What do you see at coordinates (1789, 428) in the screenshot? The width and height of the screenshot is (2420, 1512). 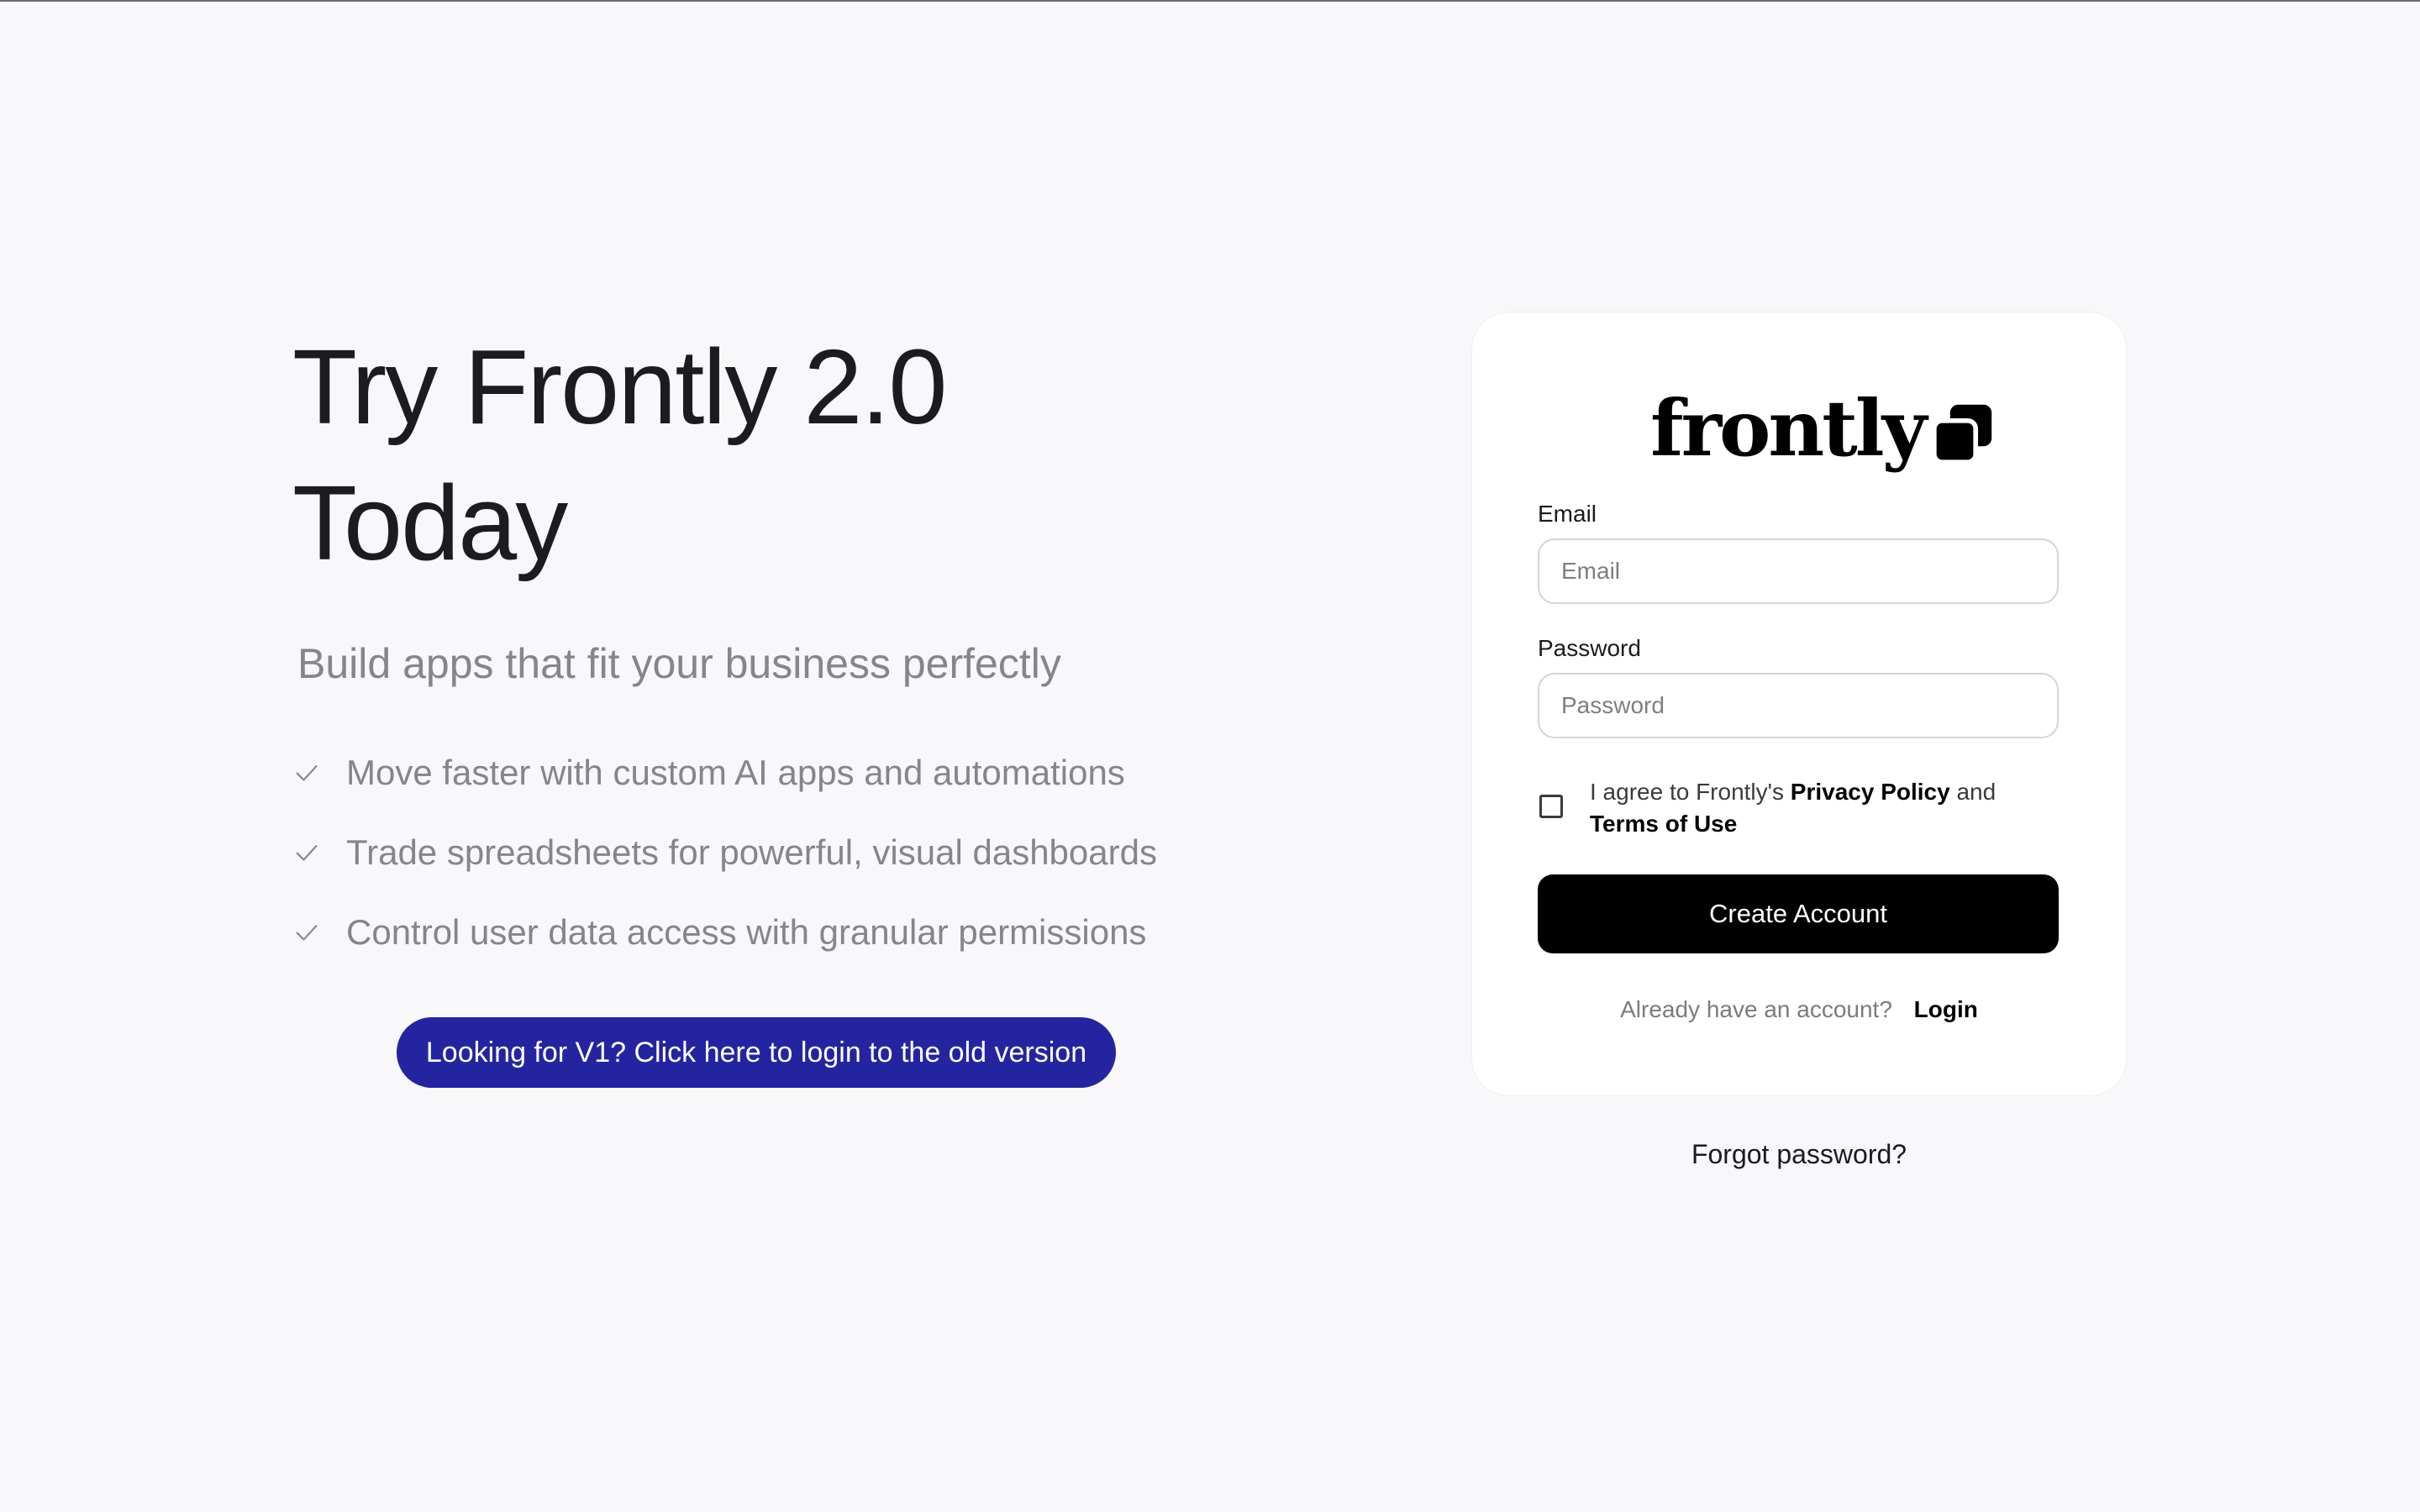 I see `logo-text: frontly` at bounding box center [1789, 428].